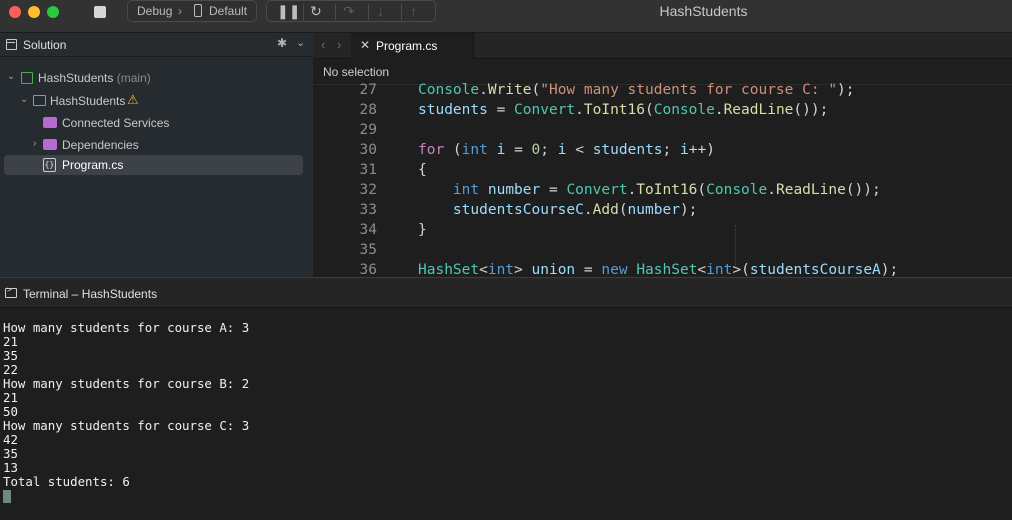  I want to click on code-line: 30 for (int i = 0; i < students; i++), so click(662, 152).